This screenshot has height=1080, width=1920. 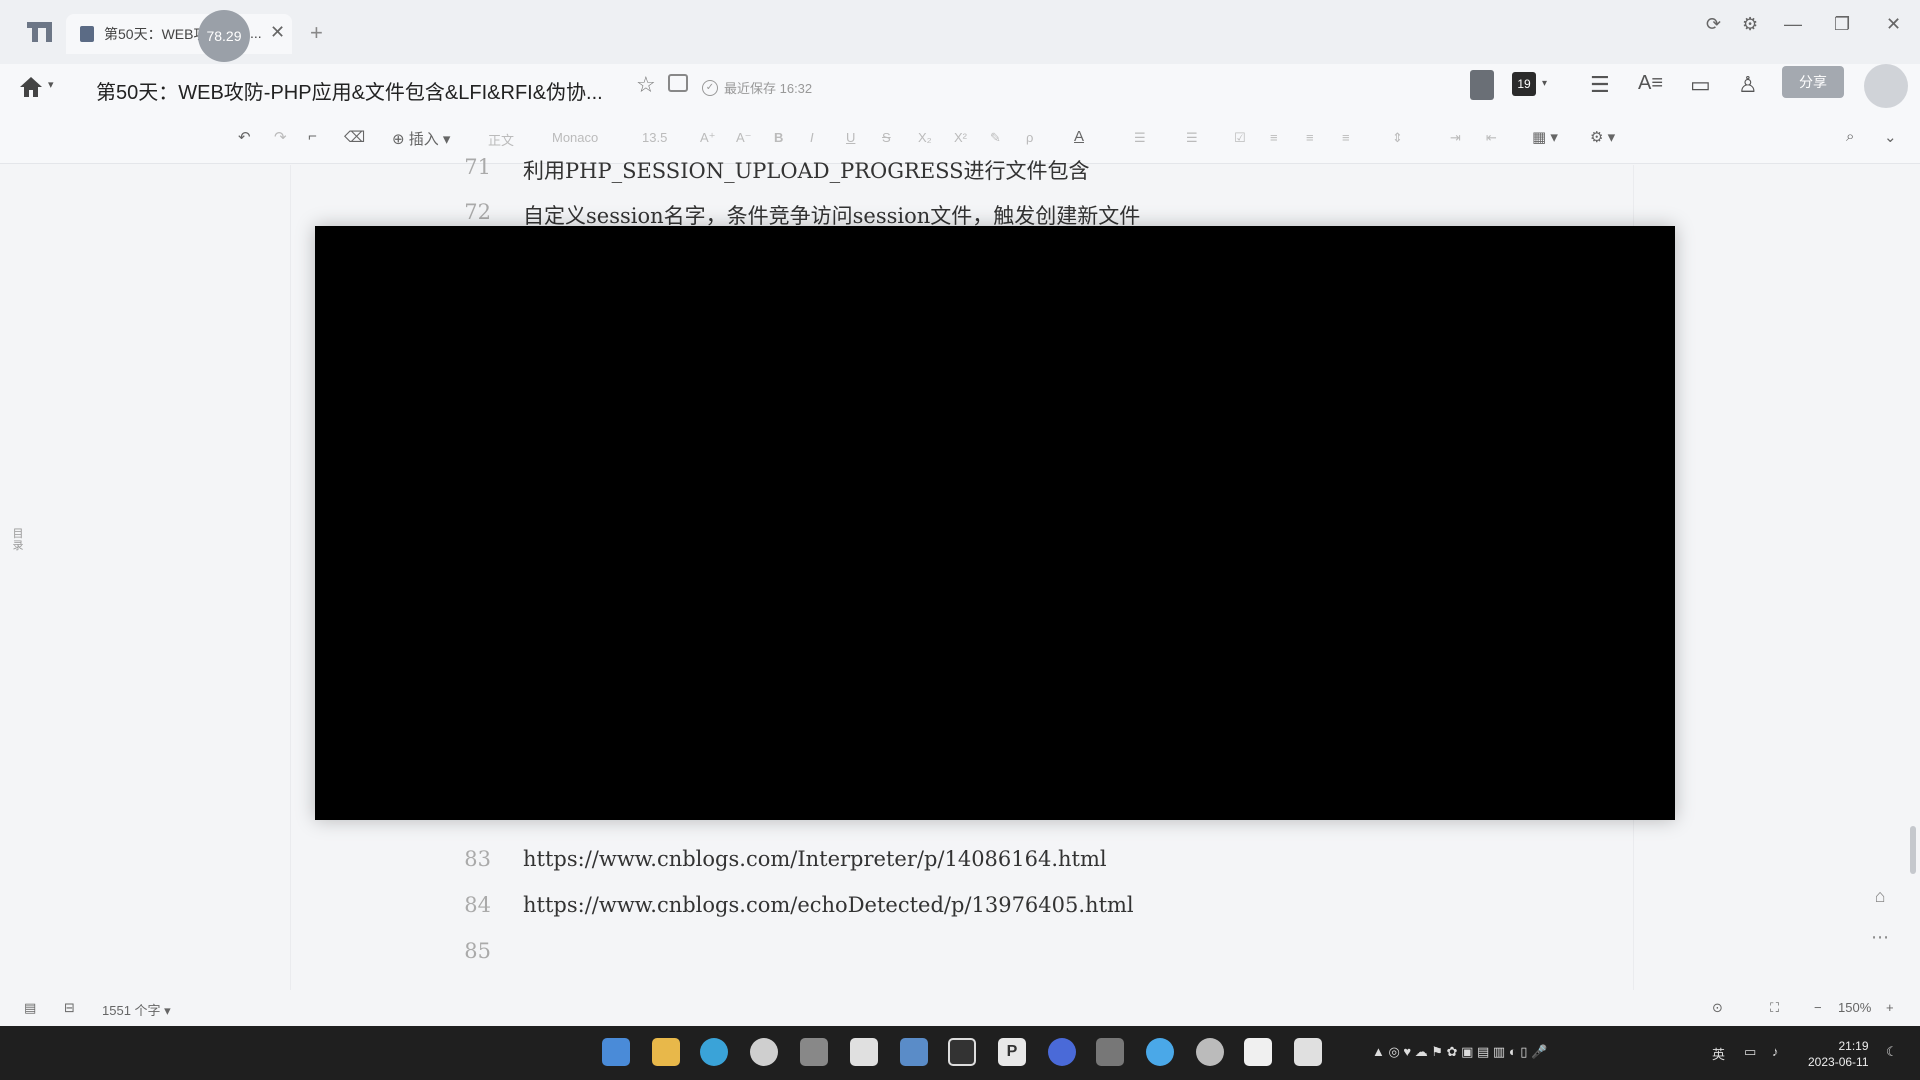 What do you see at coordinates (501, 139) in the screenshot?
I see `style-select: 正文` at bounding box center [501, 139].